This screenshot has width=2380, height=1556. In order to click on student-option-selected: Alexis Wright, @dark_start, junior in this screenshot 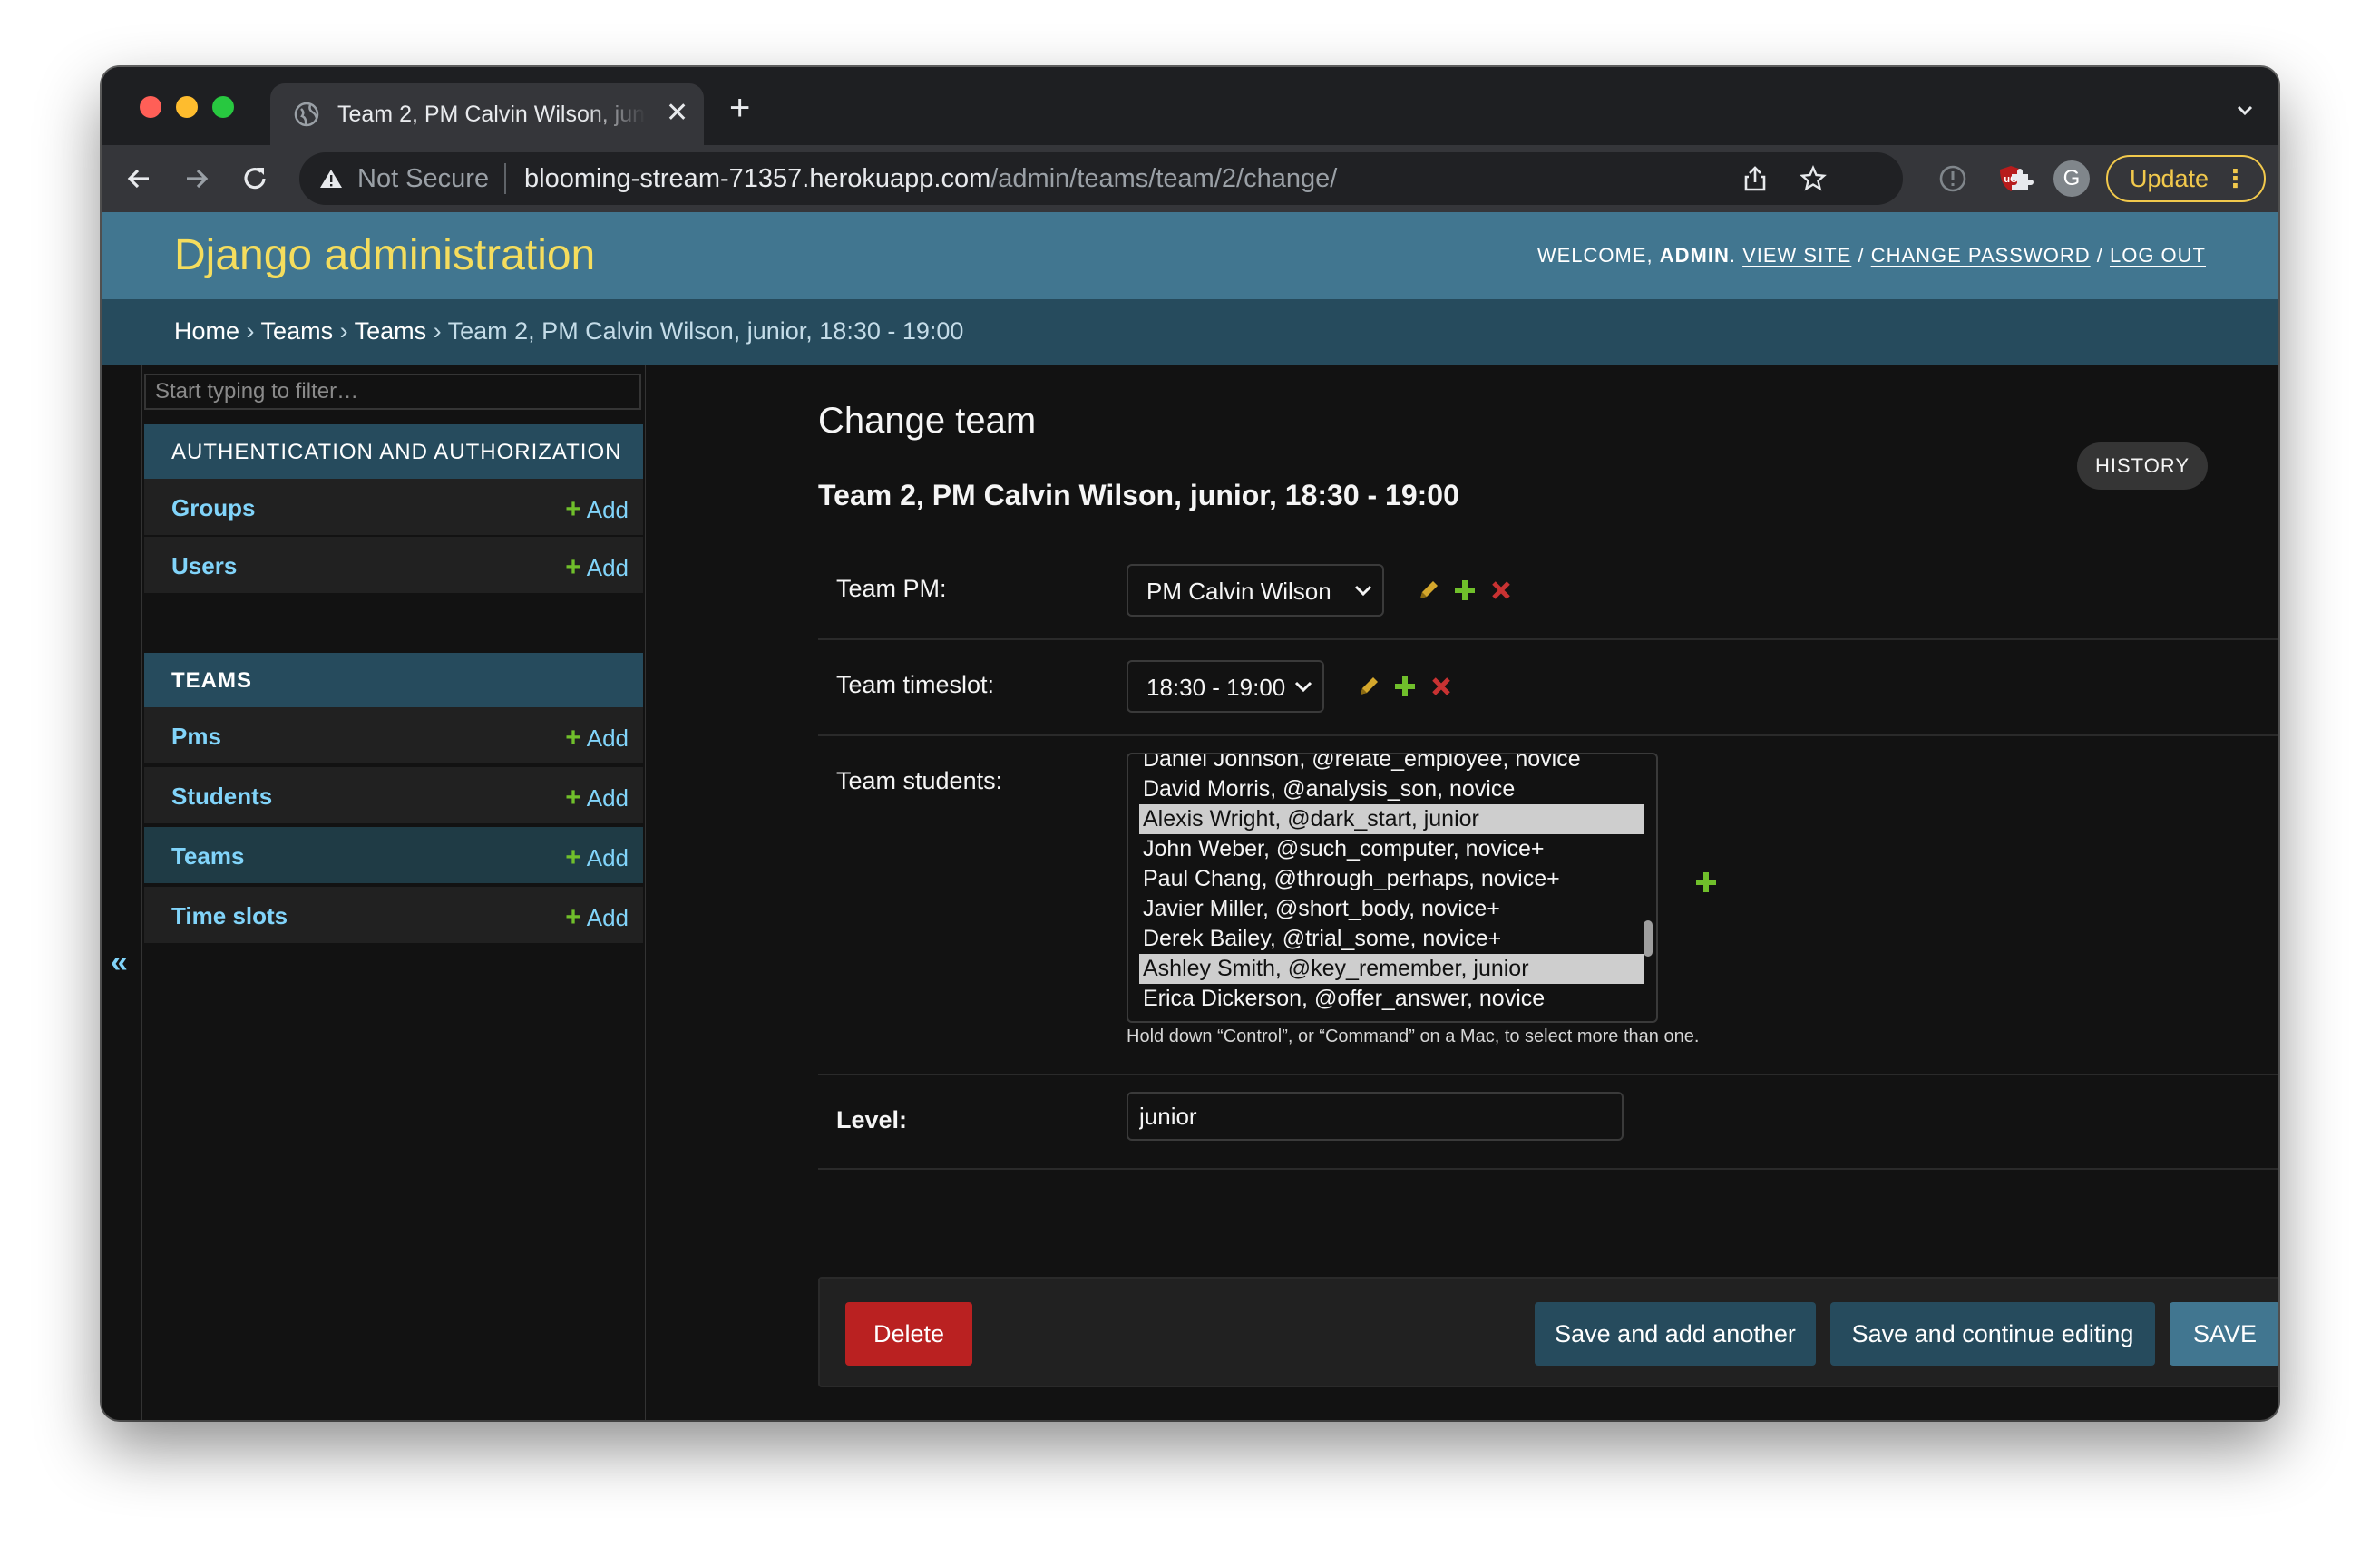, I will do `click(1391, 819)`.